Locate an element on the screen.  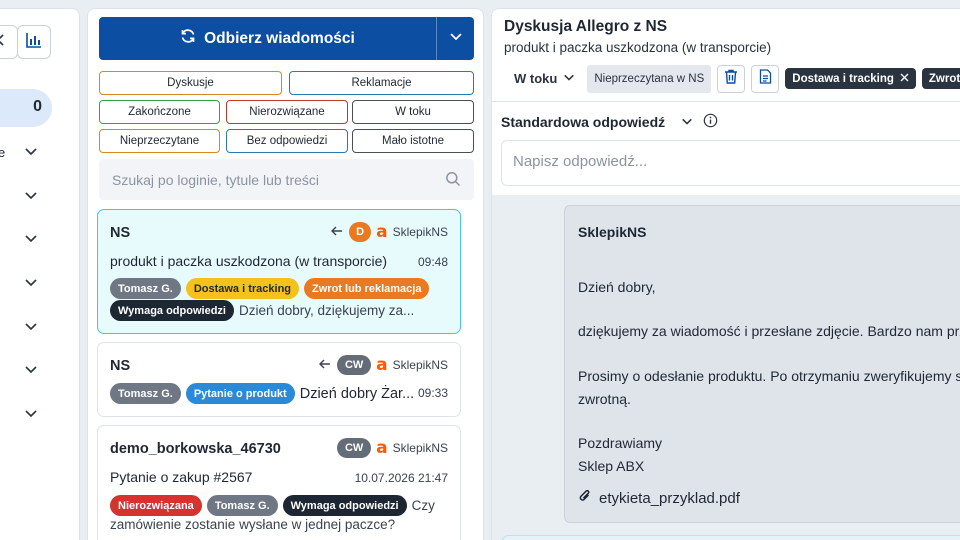
delete-button is located at coordinates (731, 78).